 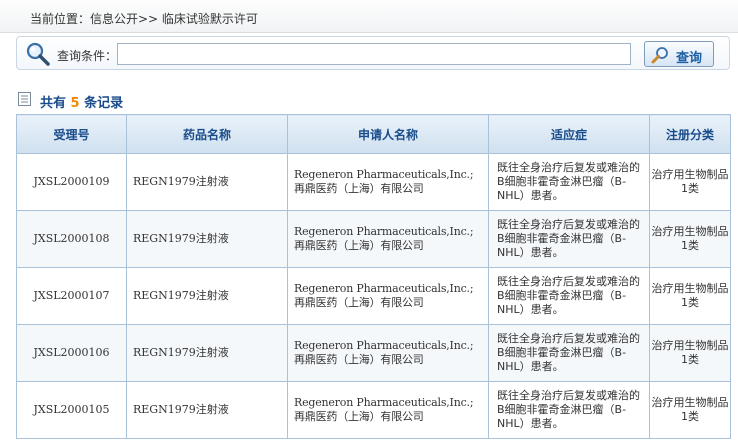 I want to click on column-header-acceptance-no: 受理号, so click(x=71, y=134).